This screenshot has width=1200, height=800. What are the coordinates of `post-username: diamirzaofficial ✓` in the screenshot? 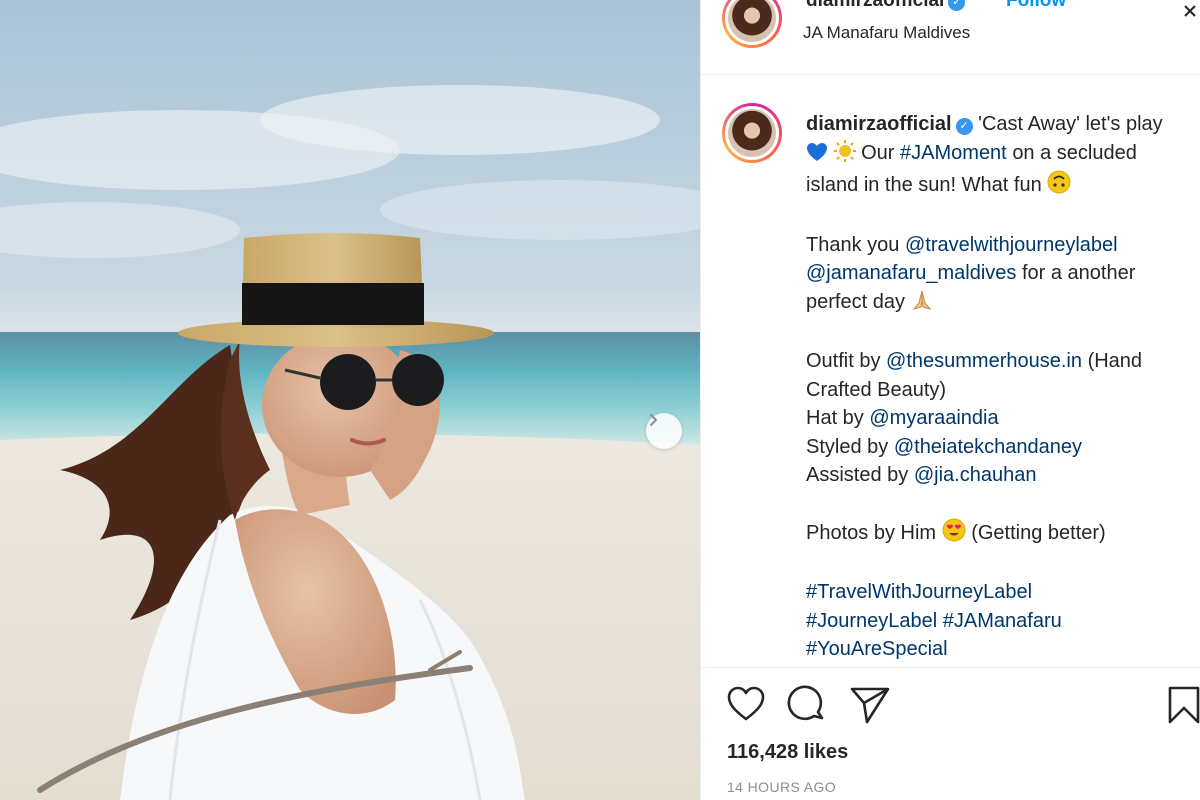 It's located at (886, 6).